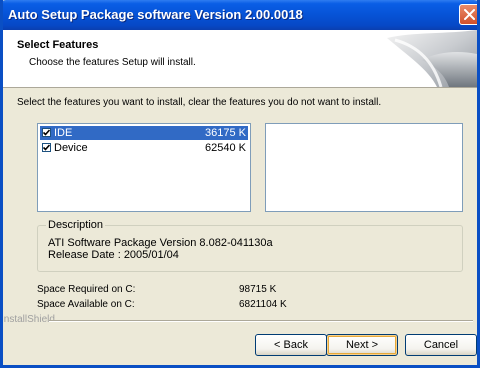 This screenshot has width=480, height=368. I want to click on feature-label: IDE, so click(63, 133).